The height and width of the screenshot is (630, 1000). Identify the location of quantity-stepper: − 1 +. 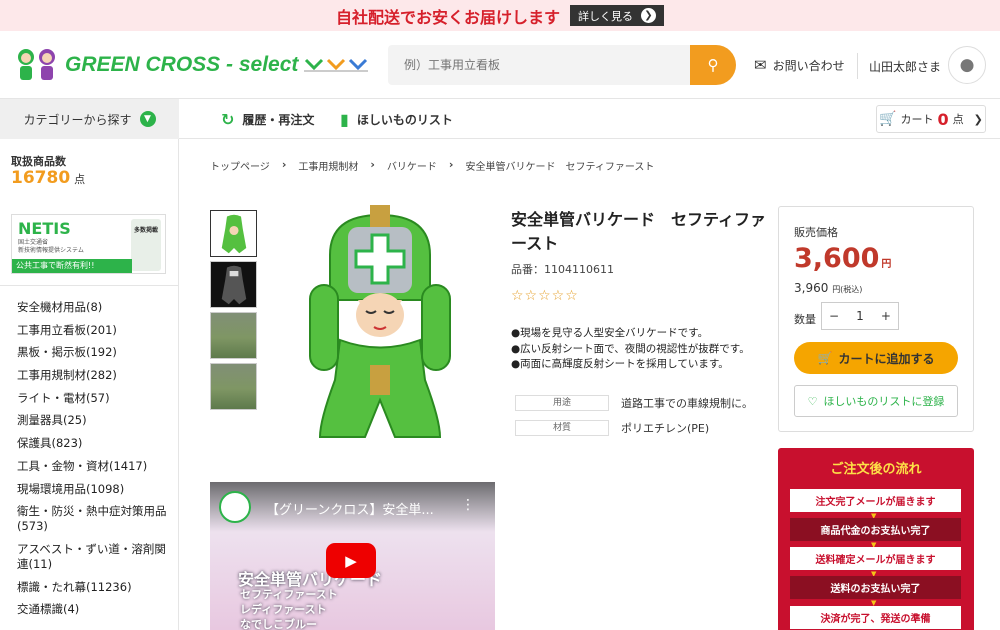
(860, 316).